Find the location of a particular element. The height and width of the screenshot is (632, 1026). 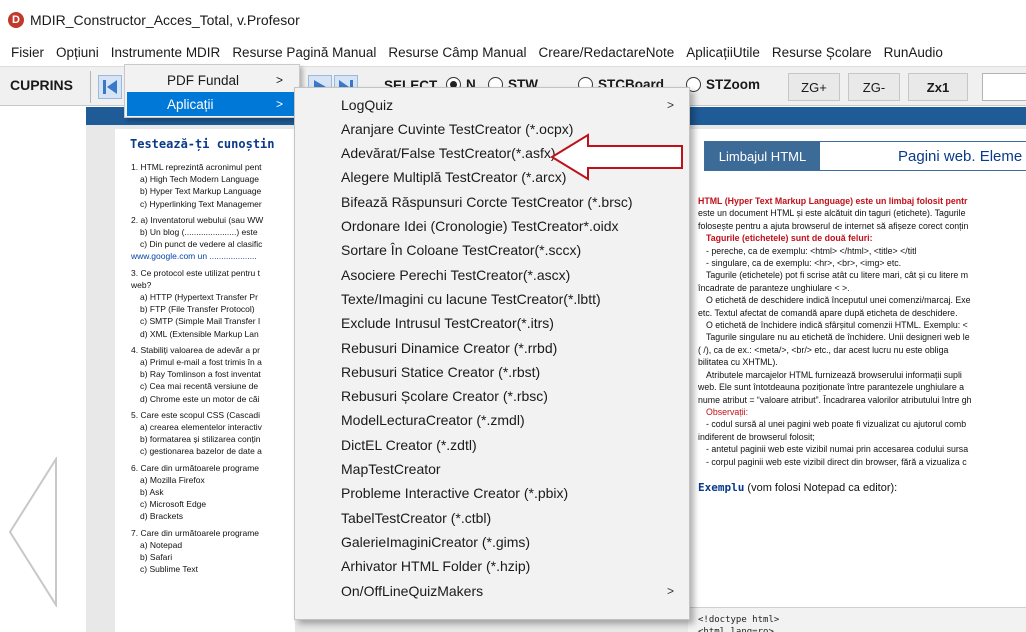

first-page-arrow-icon is located at coordinates (110, 87).